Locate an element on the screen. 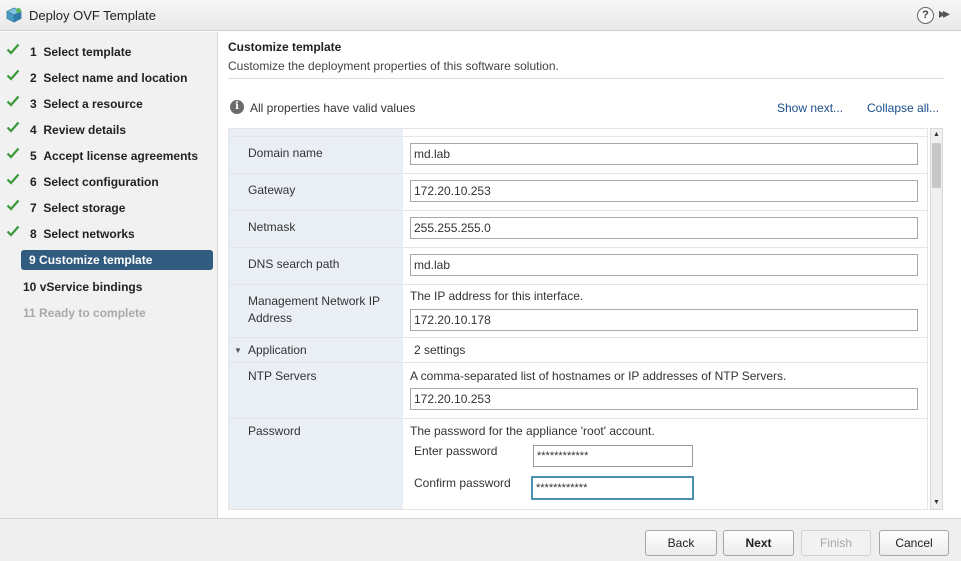 This screenshot has width=961, height=561. step-label: 9 Customize template is located at coordinates (91, 260).